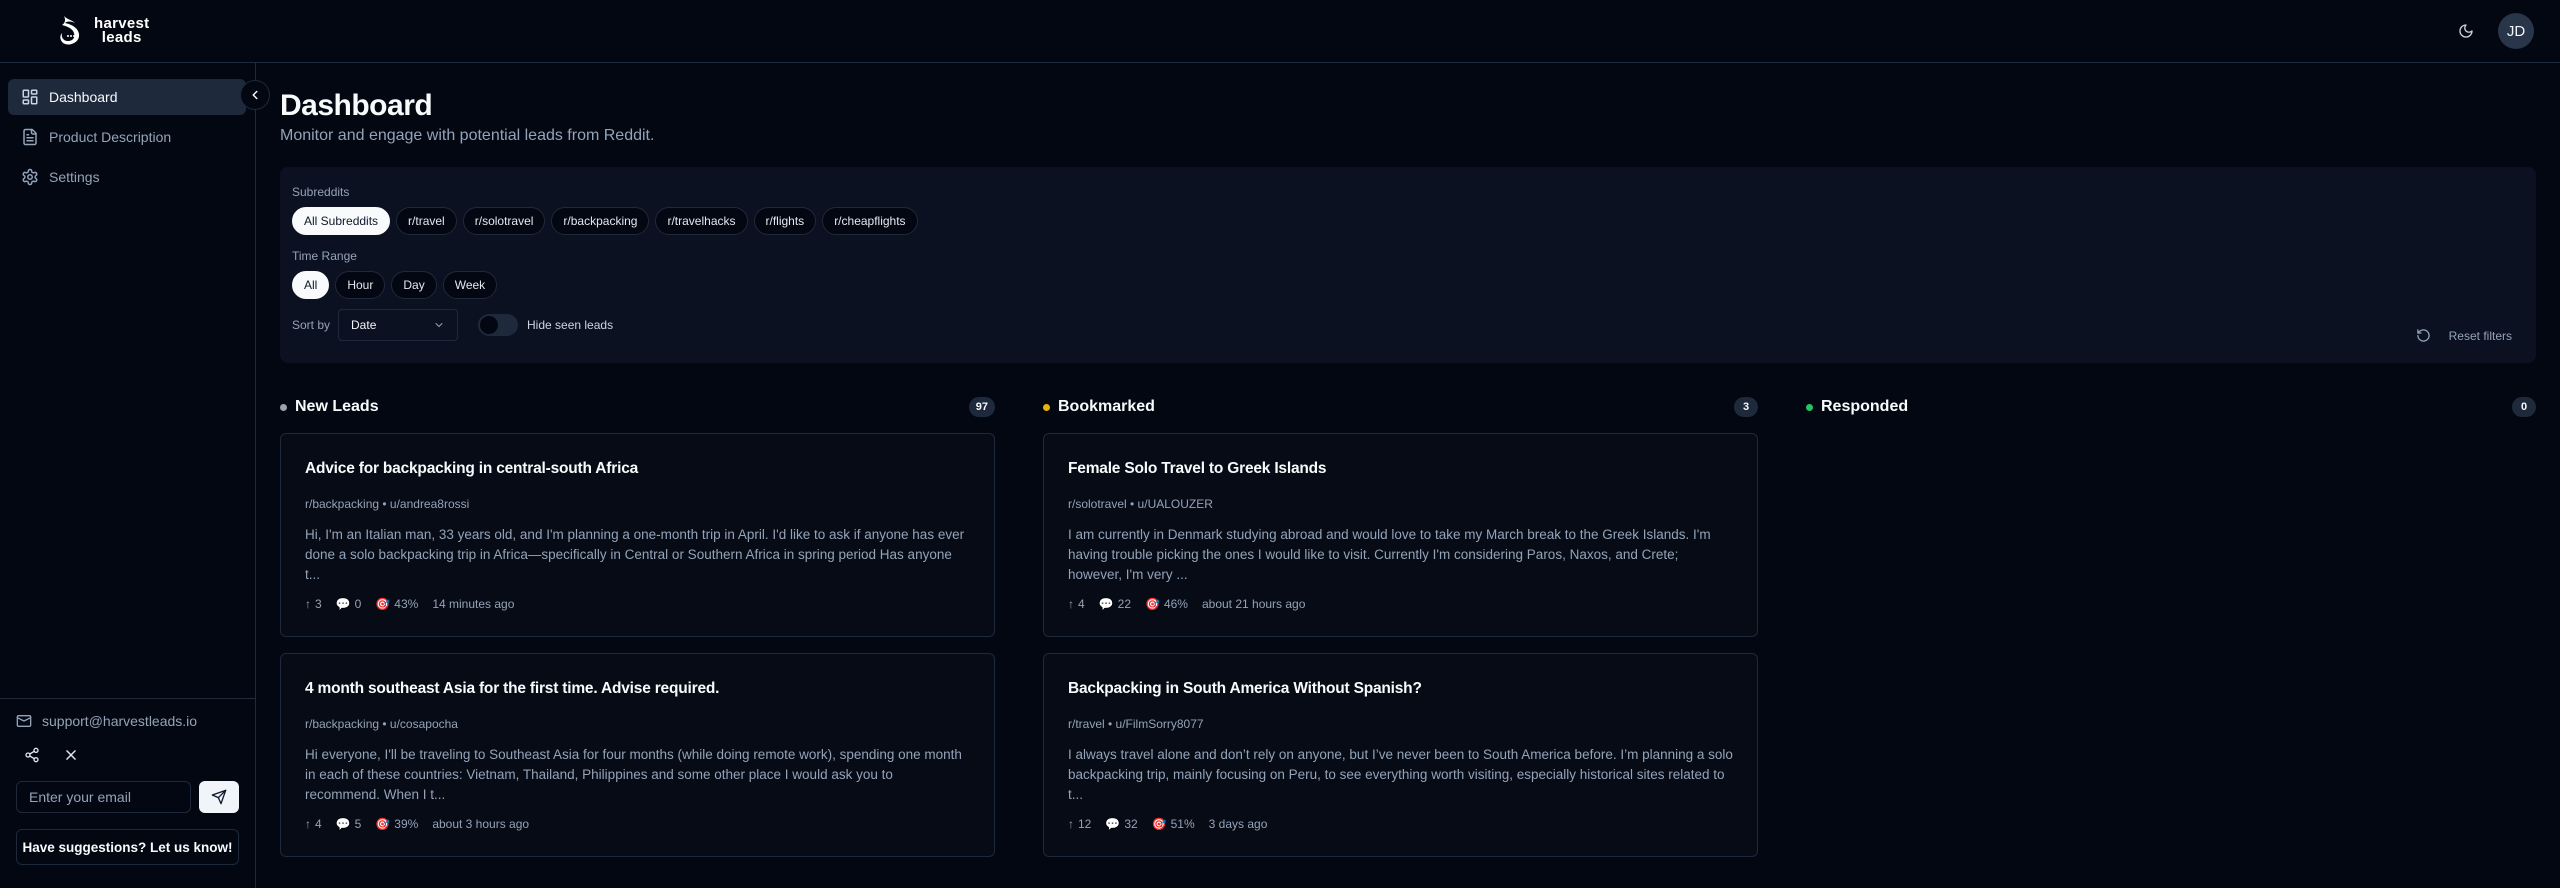 The image size is (2560, 888). What do you see at coordinates (364, 325) in the screenshot?
I see `sort-value: Date` at bounding box center [364, 325].